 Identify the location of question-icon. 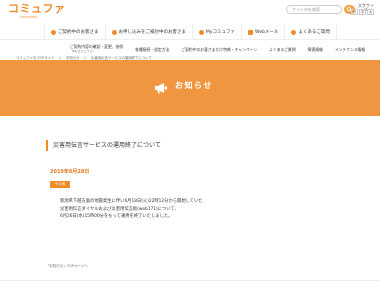
(294, 32).